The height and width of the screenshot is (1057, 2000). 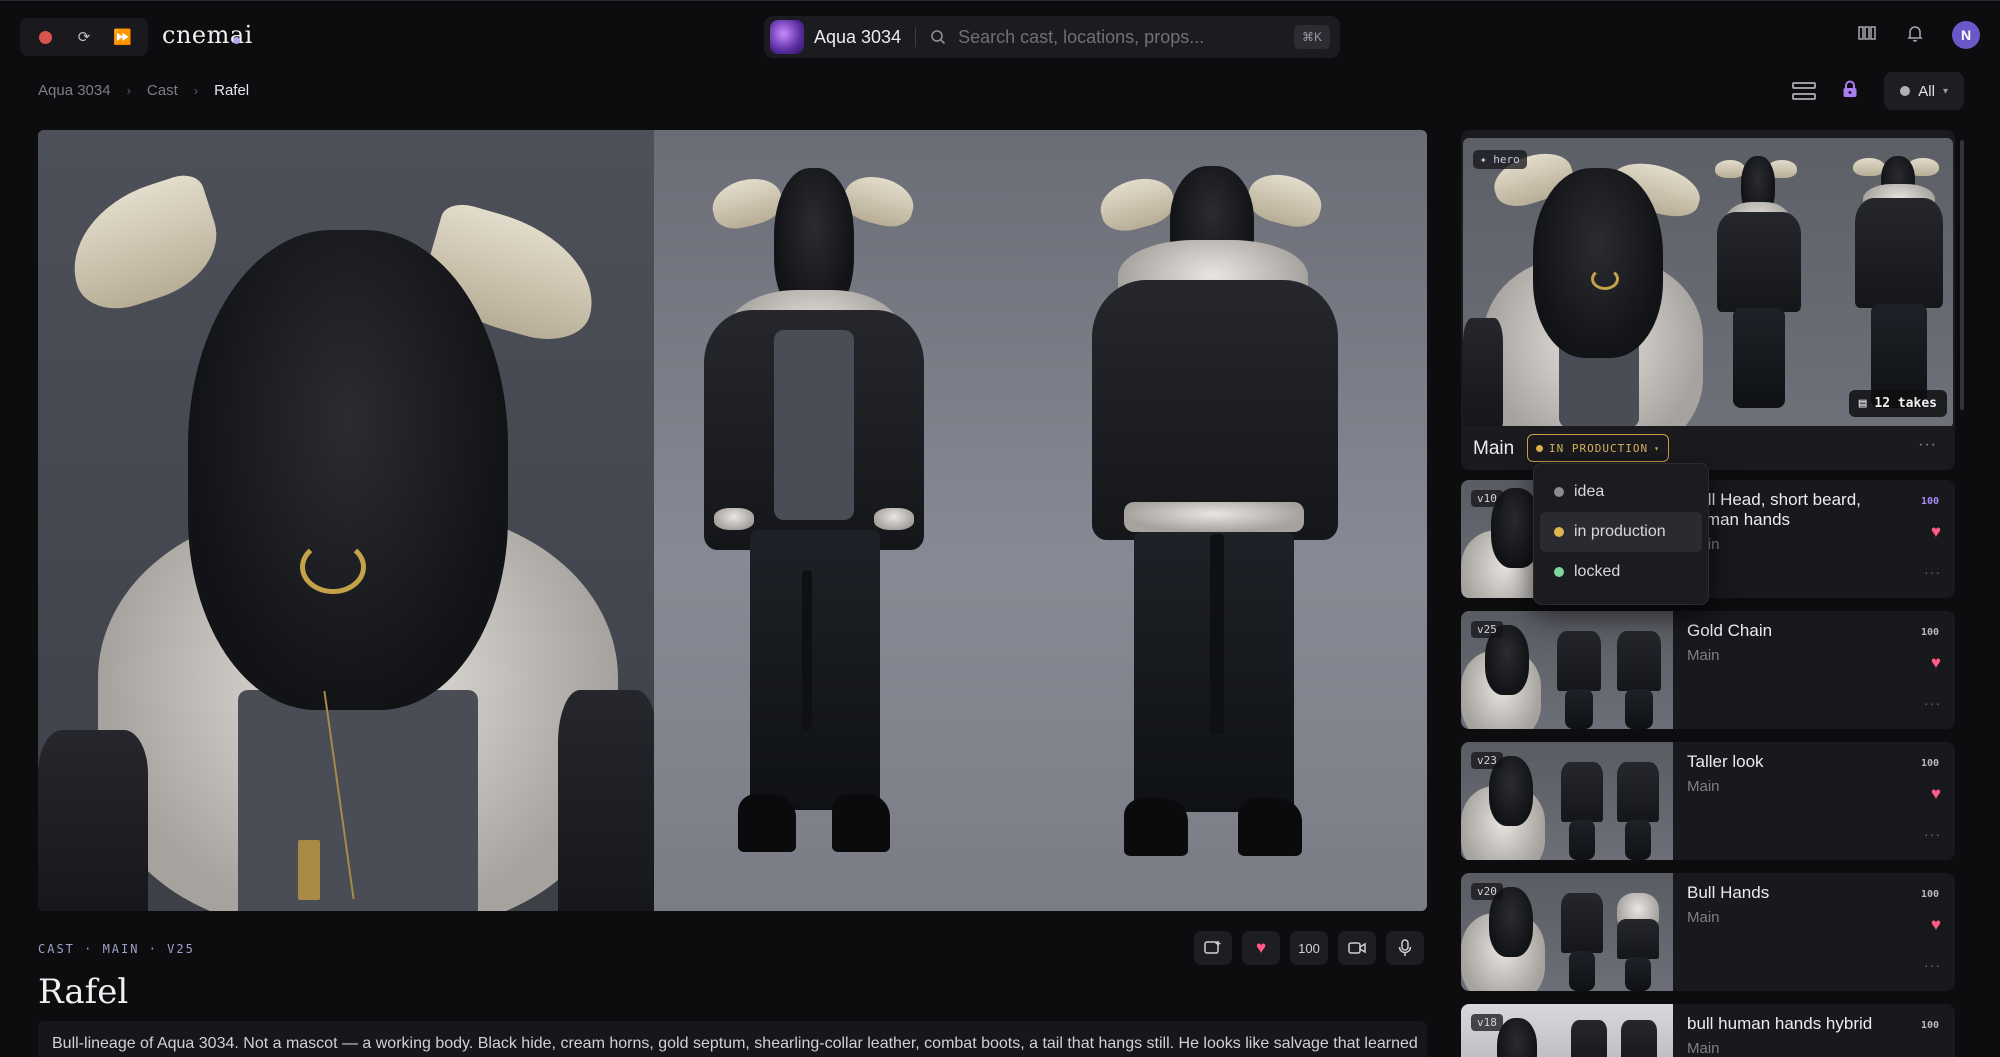 I want to click on status-dropdown-menu: idea in production locked, so click(x=1621, y=534).